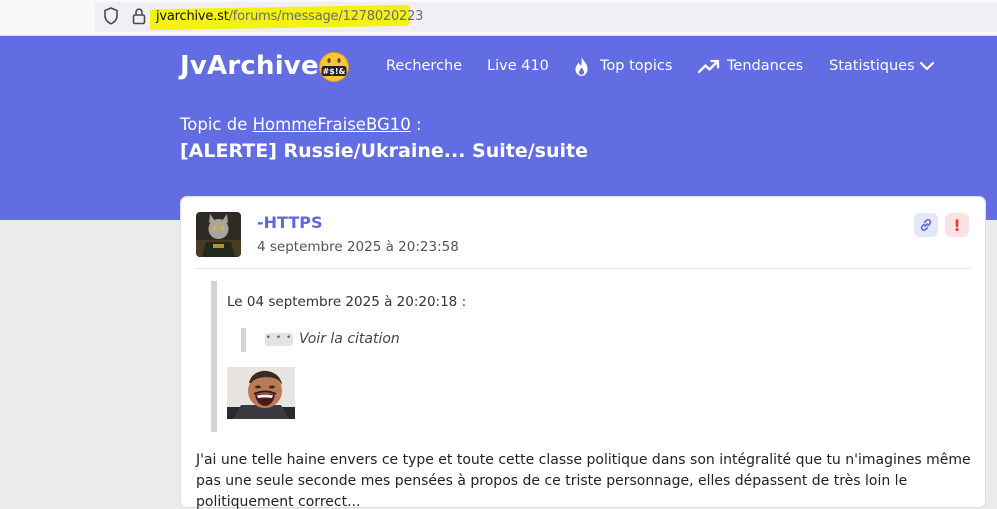  I want to click on permalink-button, so click(926, 225).